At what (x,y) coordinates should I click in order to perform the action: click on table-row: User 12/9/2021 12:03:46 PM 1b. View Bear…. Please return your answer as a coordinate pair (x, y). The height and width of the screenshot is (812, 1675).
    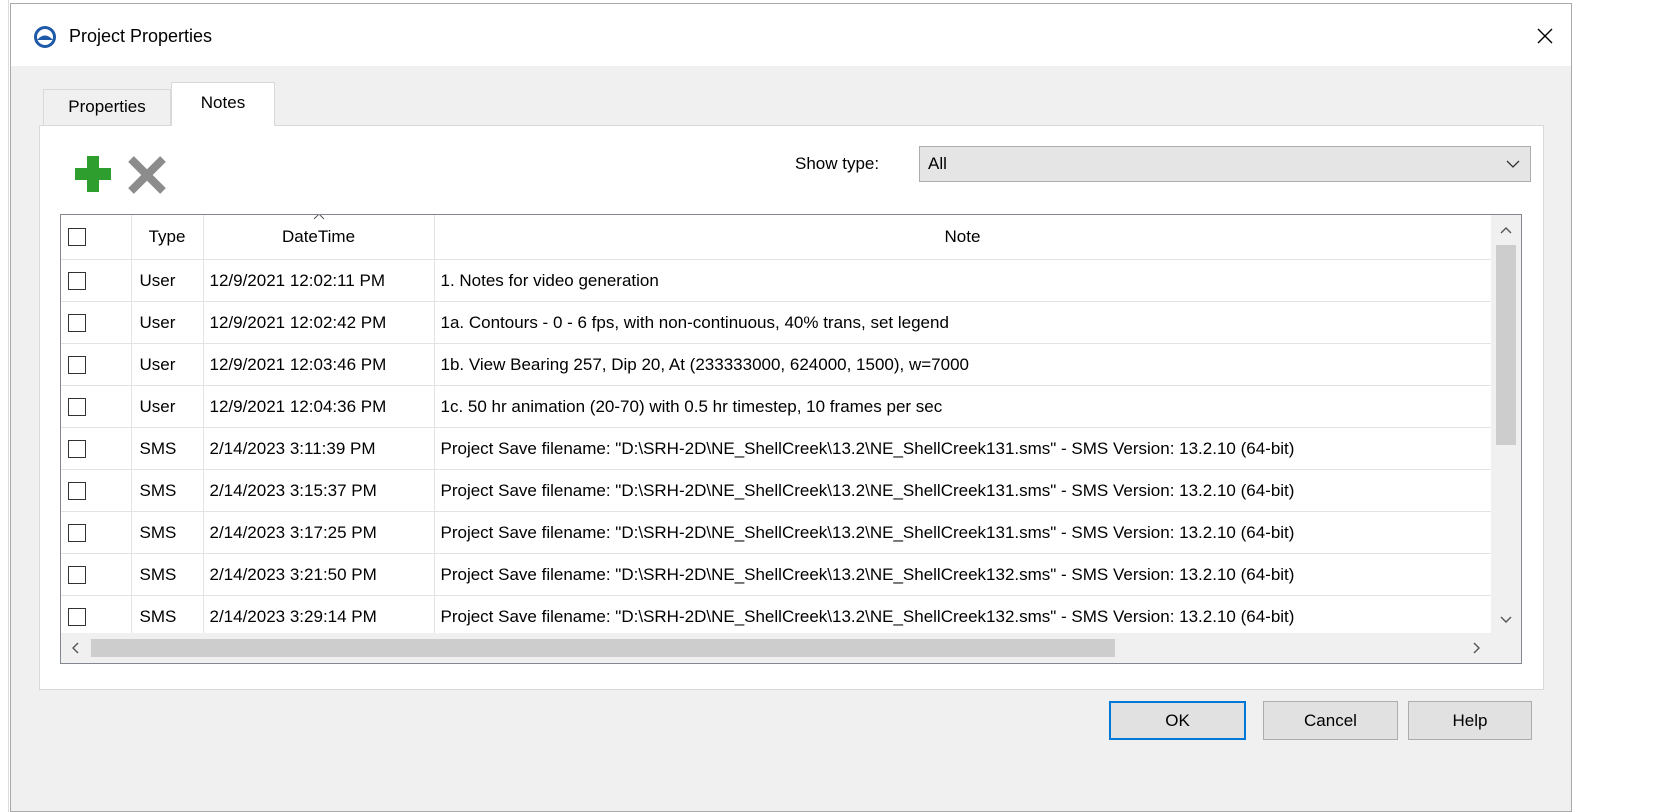
    Looking at the image, I should click on (776, 364).